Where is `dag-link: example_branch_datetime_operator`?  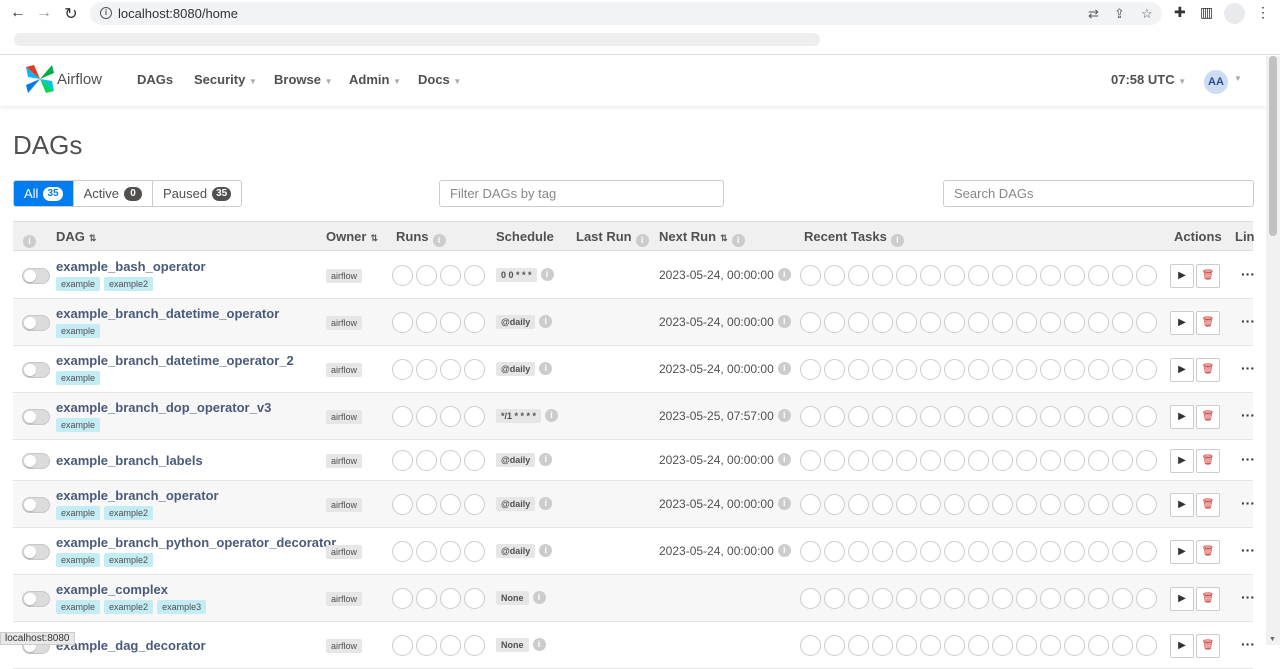
dag-link: example_branch_datetime_operator is located at coordinates (167, 313).